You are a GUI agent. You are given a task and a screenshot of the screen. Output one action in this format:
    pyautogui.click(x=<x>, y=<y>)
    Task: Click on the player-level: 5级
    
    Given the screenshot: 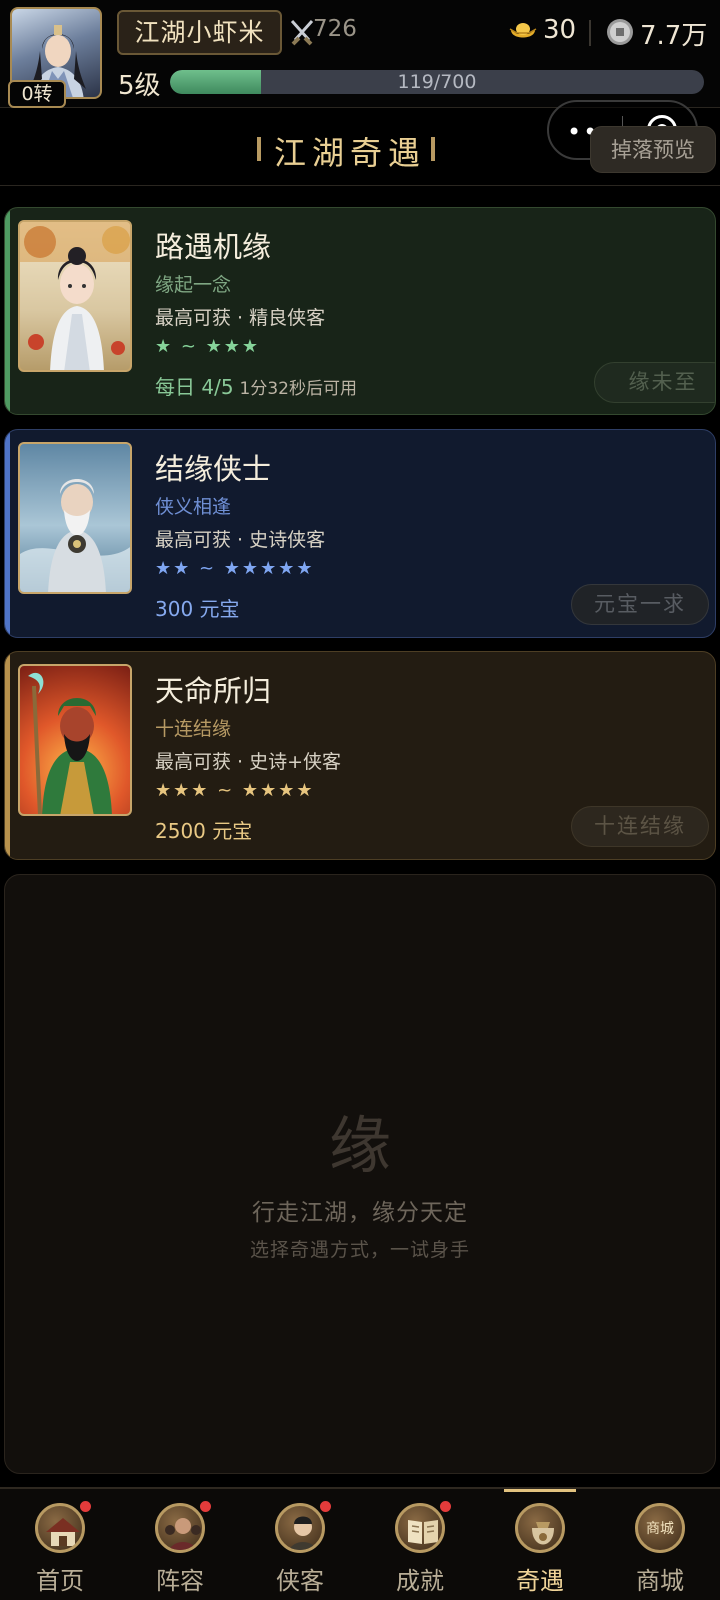 What is the action you would take?
    pyautogui.click(x=139, y=86)
    